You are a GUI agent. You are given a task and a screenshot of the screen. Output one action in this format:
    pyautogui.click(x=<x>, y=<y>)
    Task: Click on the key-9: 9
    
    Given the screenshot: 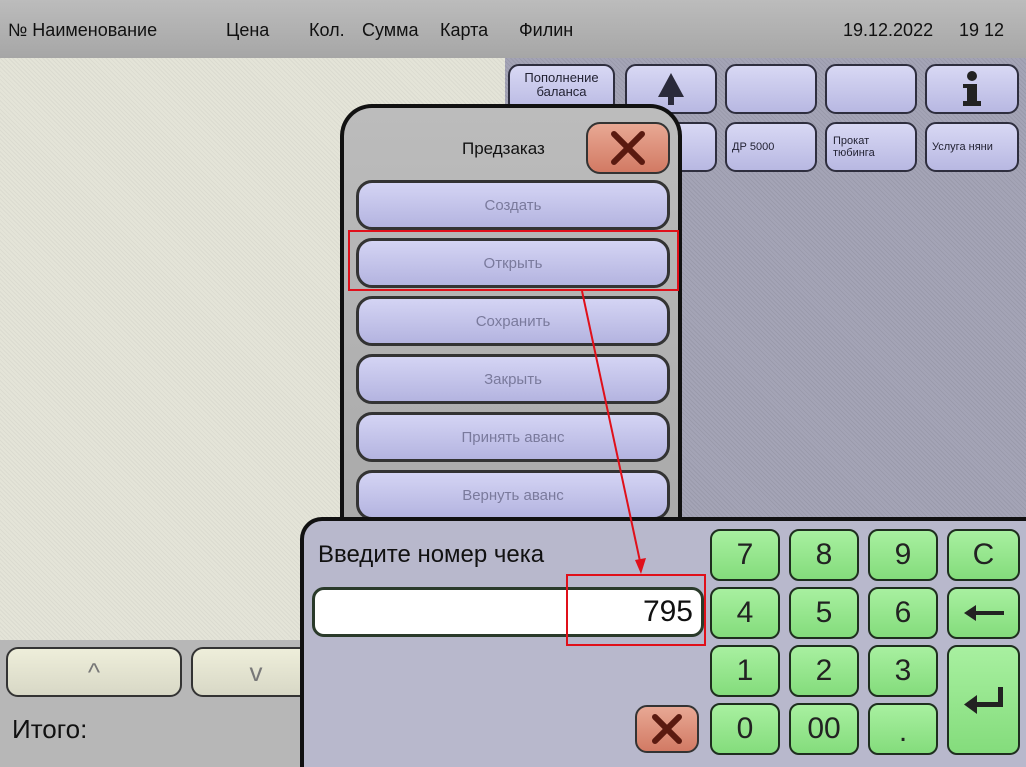 What is the action you would take?
    pyautogui.click(x=903, y=555)
    